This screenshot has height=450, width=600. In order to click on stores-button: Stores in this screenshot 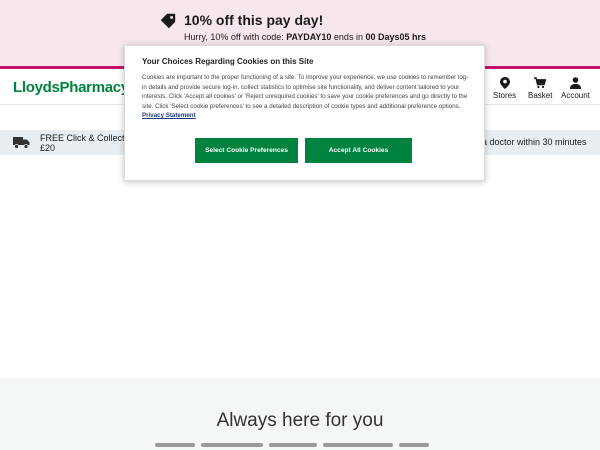, I will do `click(504, 88)`.